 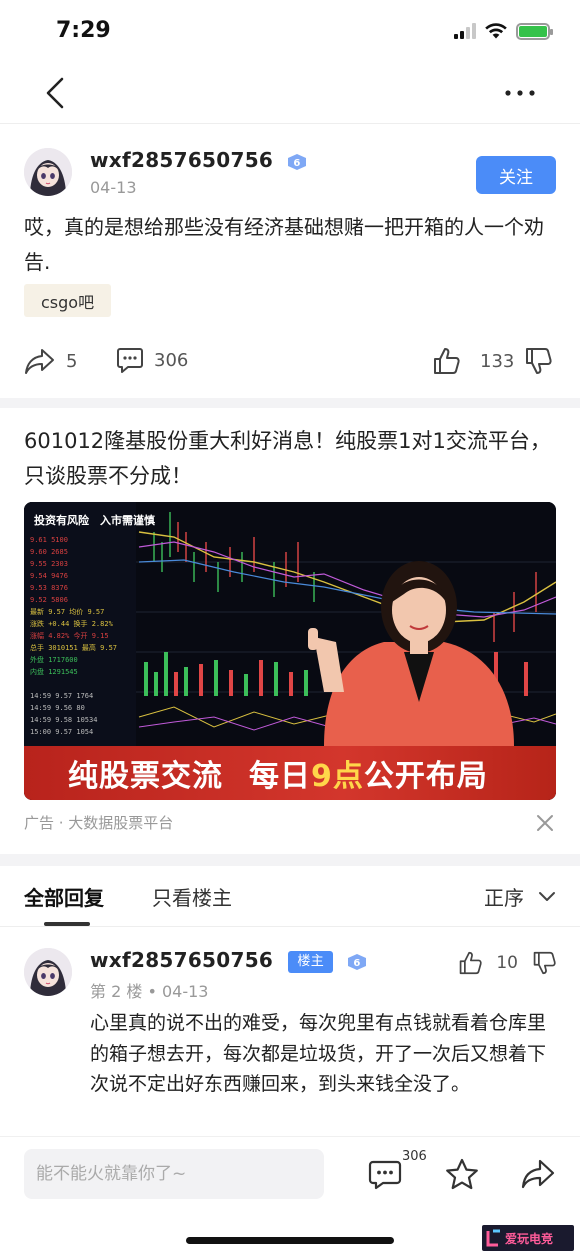 What do you see at coordinates (63, 720) in the screenshot?
I see `svg-text: 14:59 9.58 10534` at bounding box center [63, 720].